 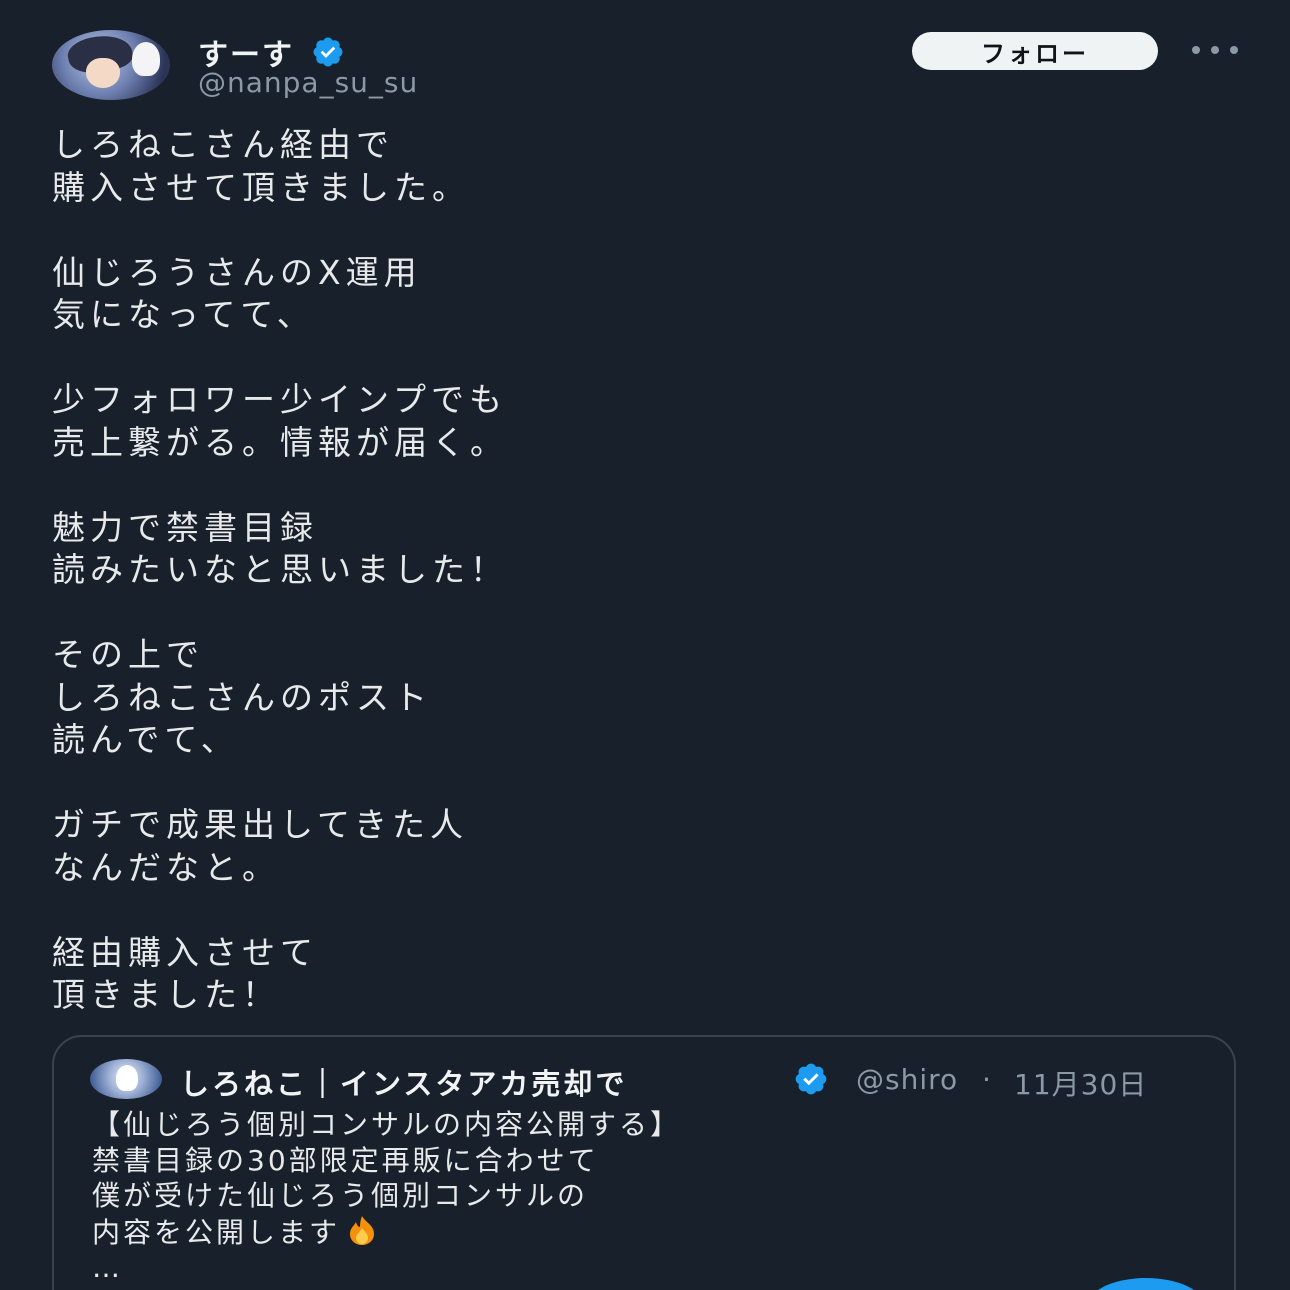 What do you see at coordinates (907, 1079) in the screenshot?
I see `quoted-author-handle: @shiro` at bounding box center [907, 1079].